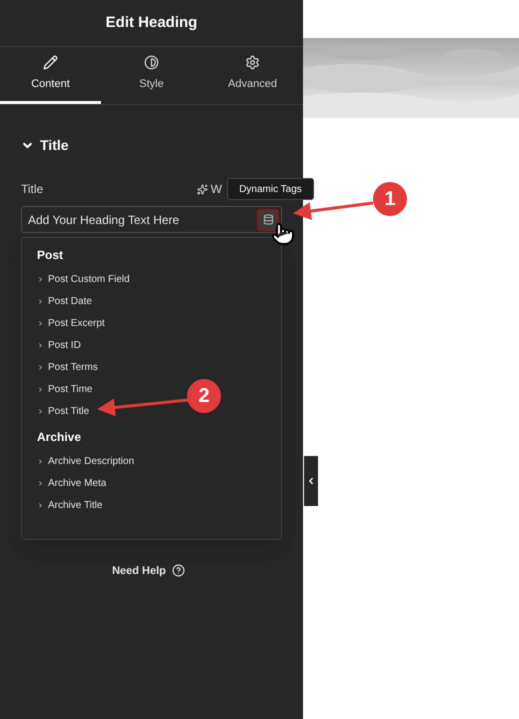 This screenshot has height=719, width=519. I want to click on tag-option: Post Excerpt, so click(151, 323).